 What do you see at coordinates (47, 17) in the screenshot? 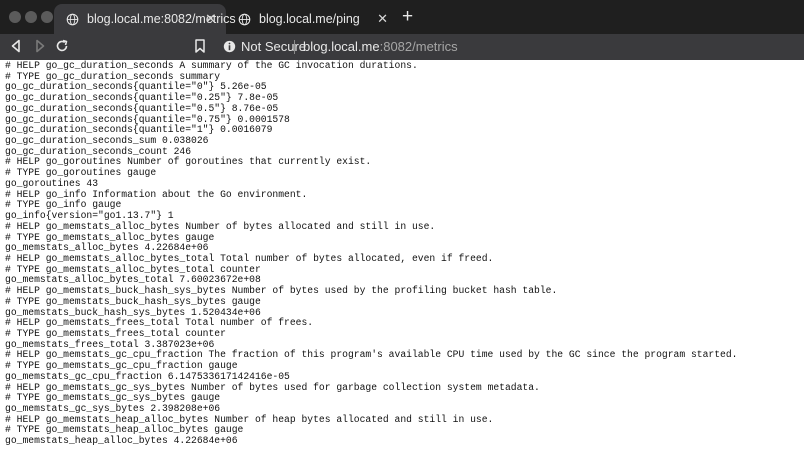
I see `window-maximize-button` at bounding box center [47, 17].